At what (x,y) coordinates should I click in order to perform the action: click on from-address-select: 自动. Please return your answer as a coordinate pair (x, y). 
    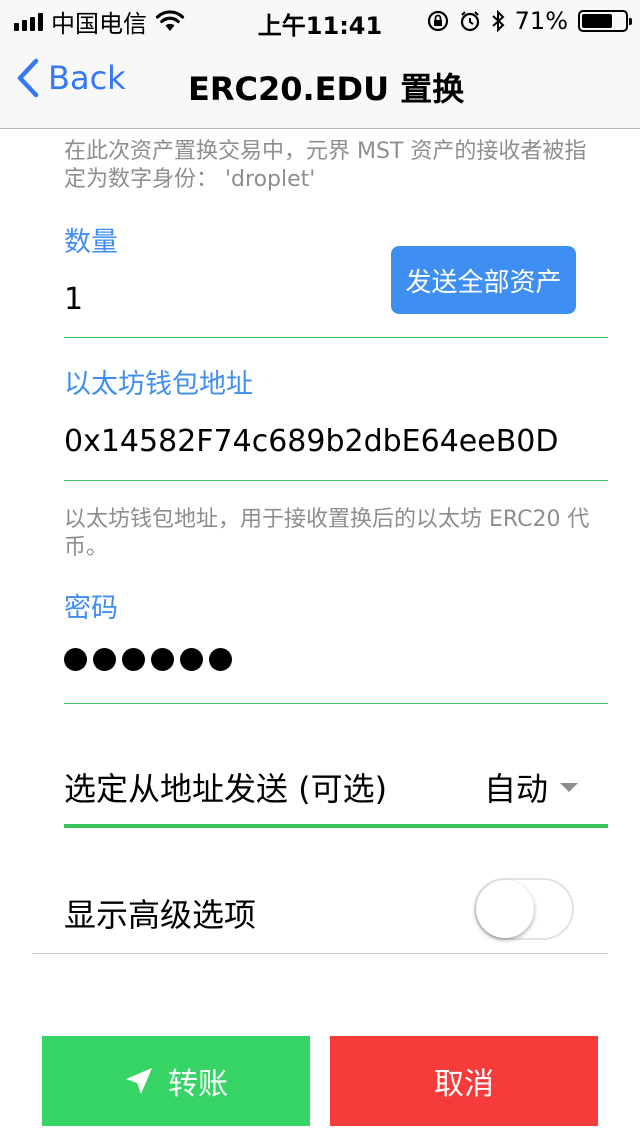
    Looking at the image, I should click on (531, 787).